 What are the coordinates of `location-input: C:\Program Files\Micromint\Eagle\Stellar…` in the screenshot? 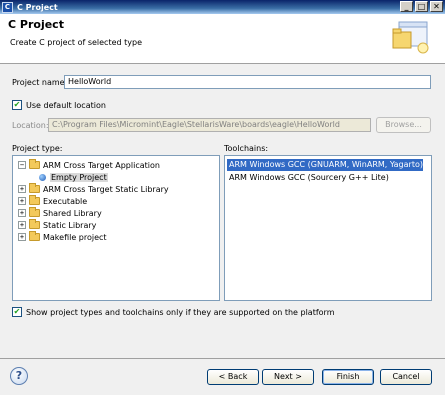 It's located at (209, 125).